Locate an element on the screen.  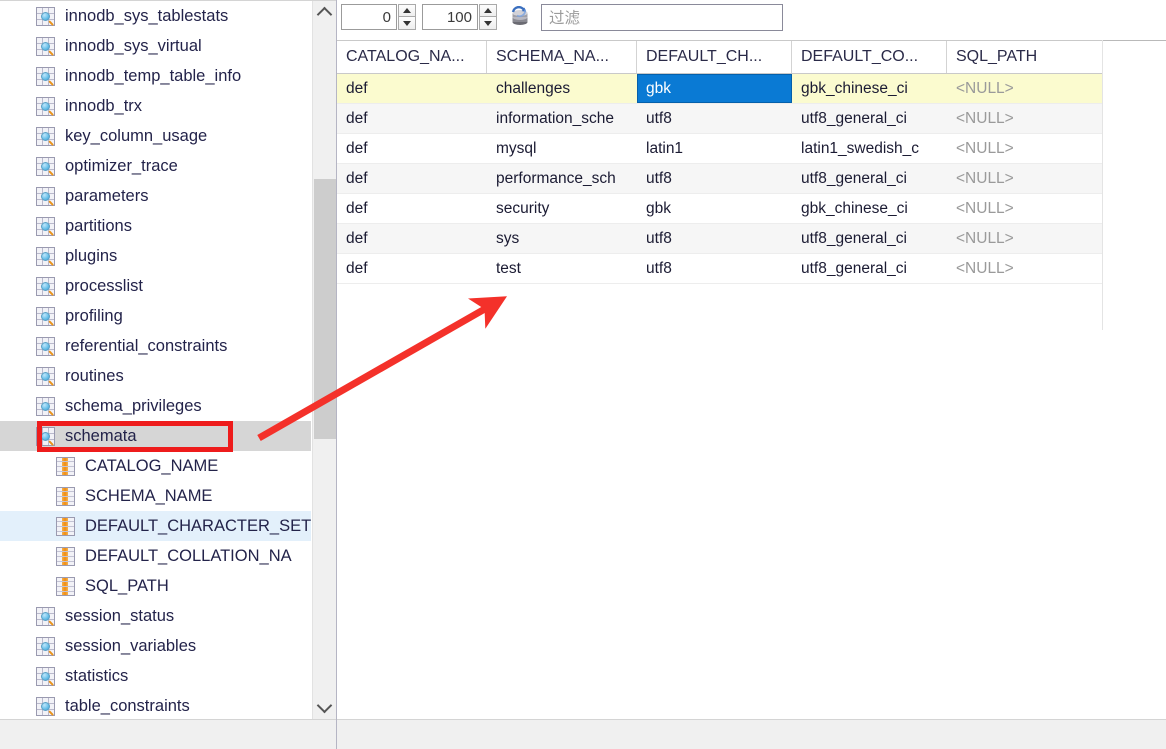
table-row: def mysql latin1 latin1_swedish_c <NULL> is located at coordinates (719, 149).